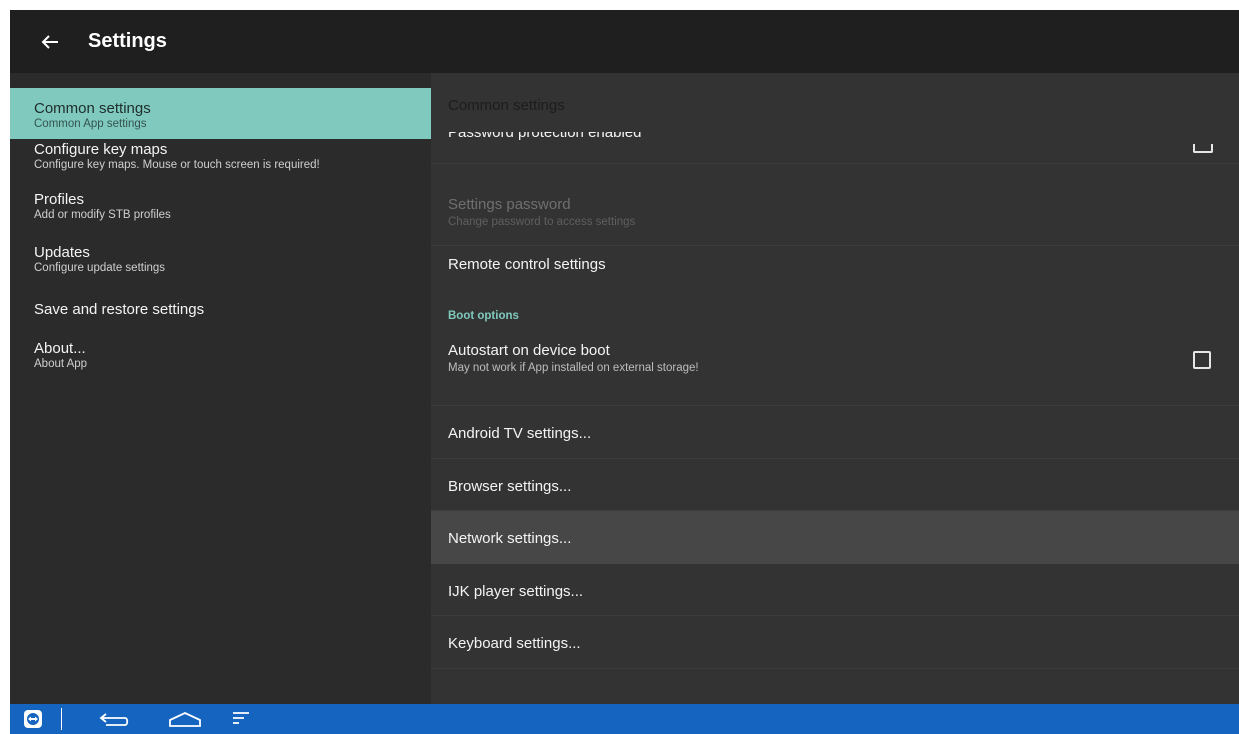 This screenshot has width=1239, height=734. I want to click on password-protection-checkbox, so click(1203, 148).